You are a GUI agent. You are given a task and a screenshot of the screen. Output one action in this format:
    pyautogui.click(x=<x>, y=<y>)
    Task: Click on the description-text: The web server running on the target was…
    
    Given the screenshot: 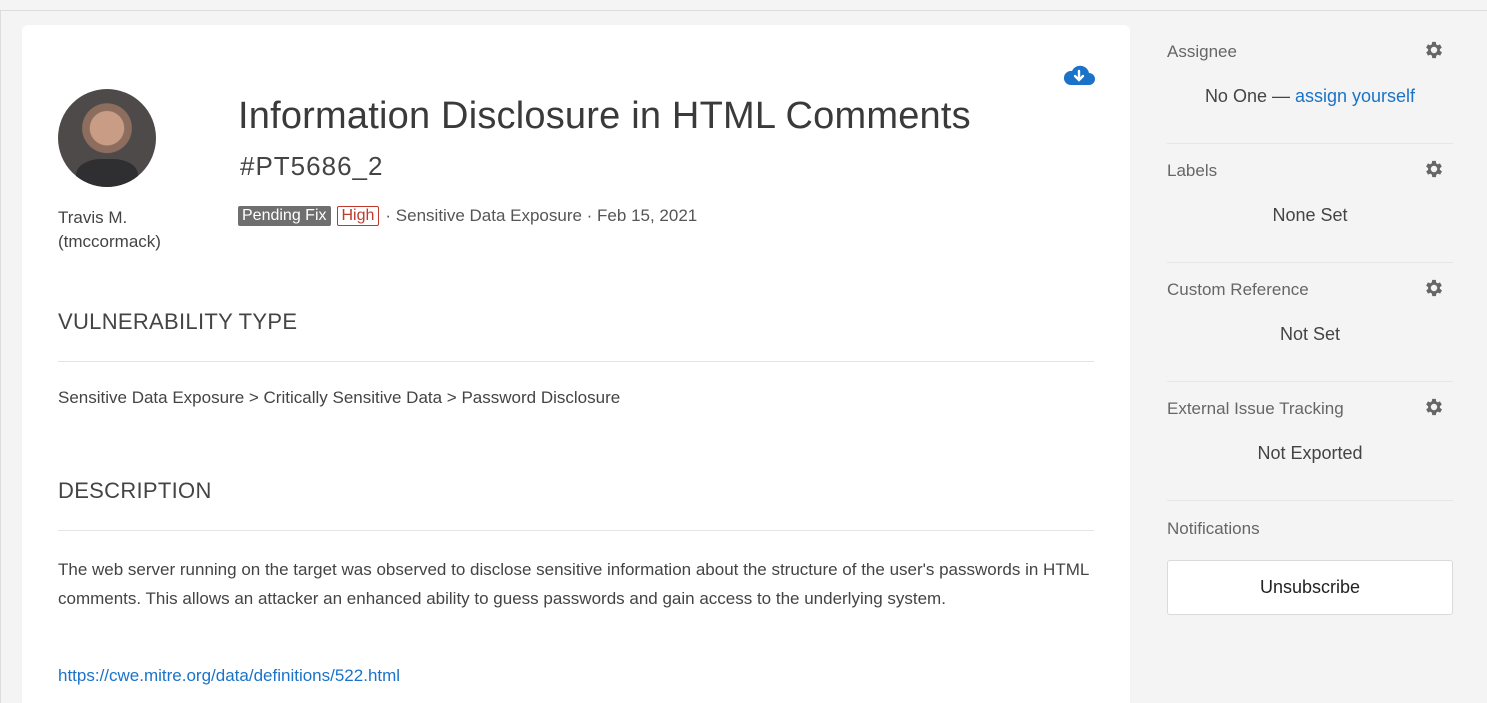 What is the action you would take?
    pyautogui.click(x=573, y=584)
    